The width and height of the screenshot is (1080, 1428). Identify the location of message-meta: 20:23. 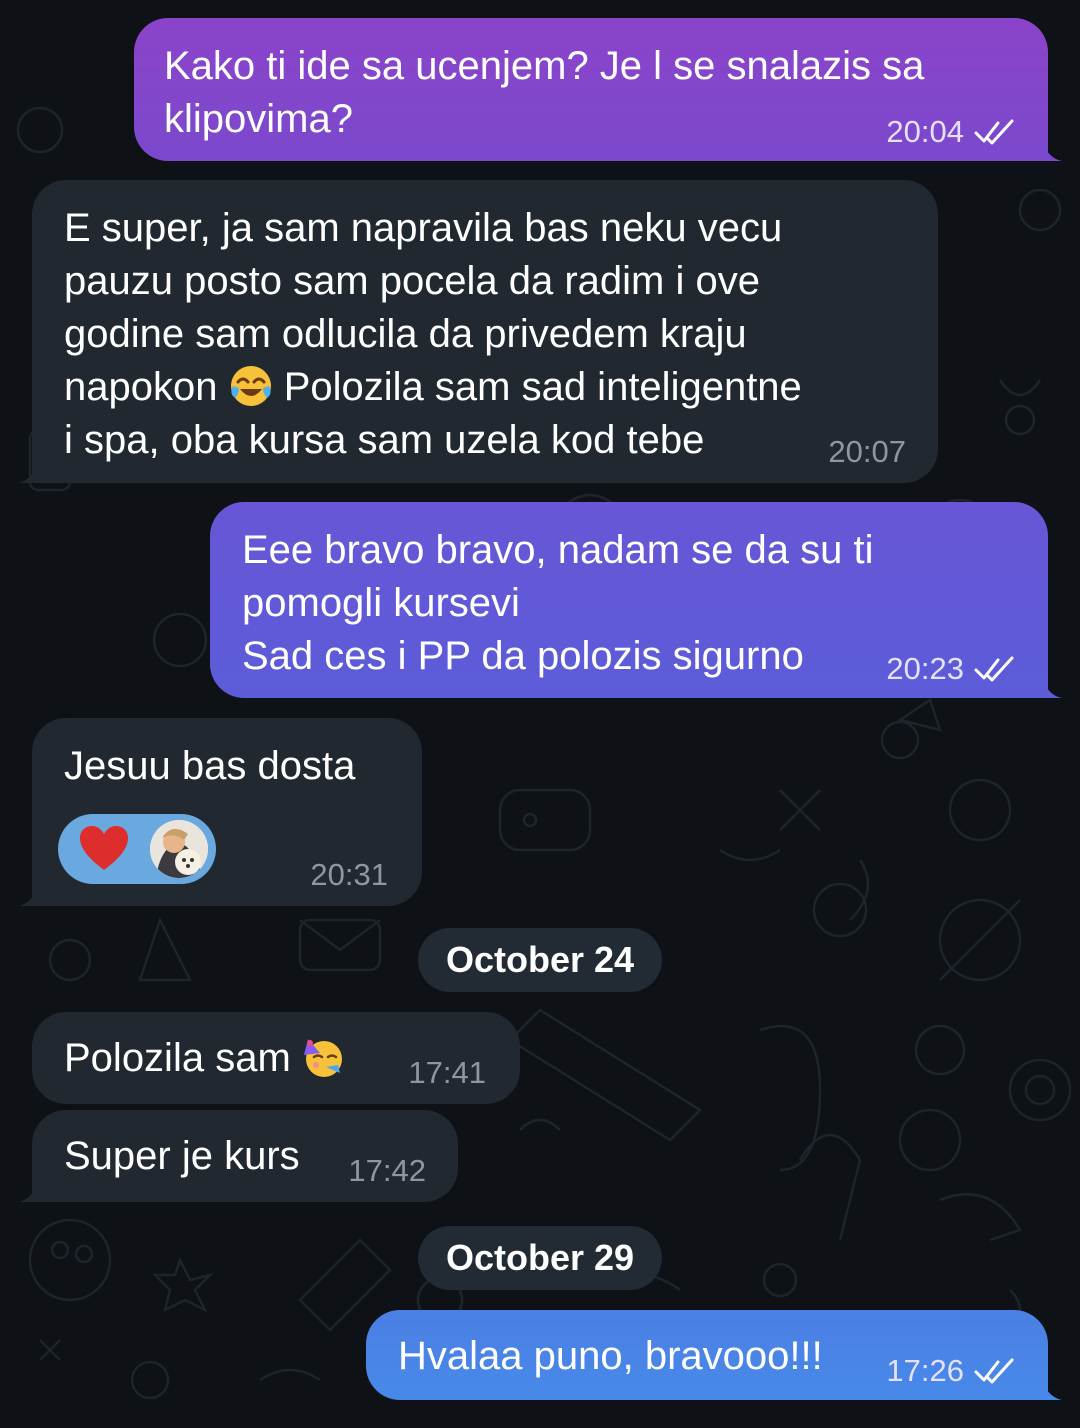
(952, 669).